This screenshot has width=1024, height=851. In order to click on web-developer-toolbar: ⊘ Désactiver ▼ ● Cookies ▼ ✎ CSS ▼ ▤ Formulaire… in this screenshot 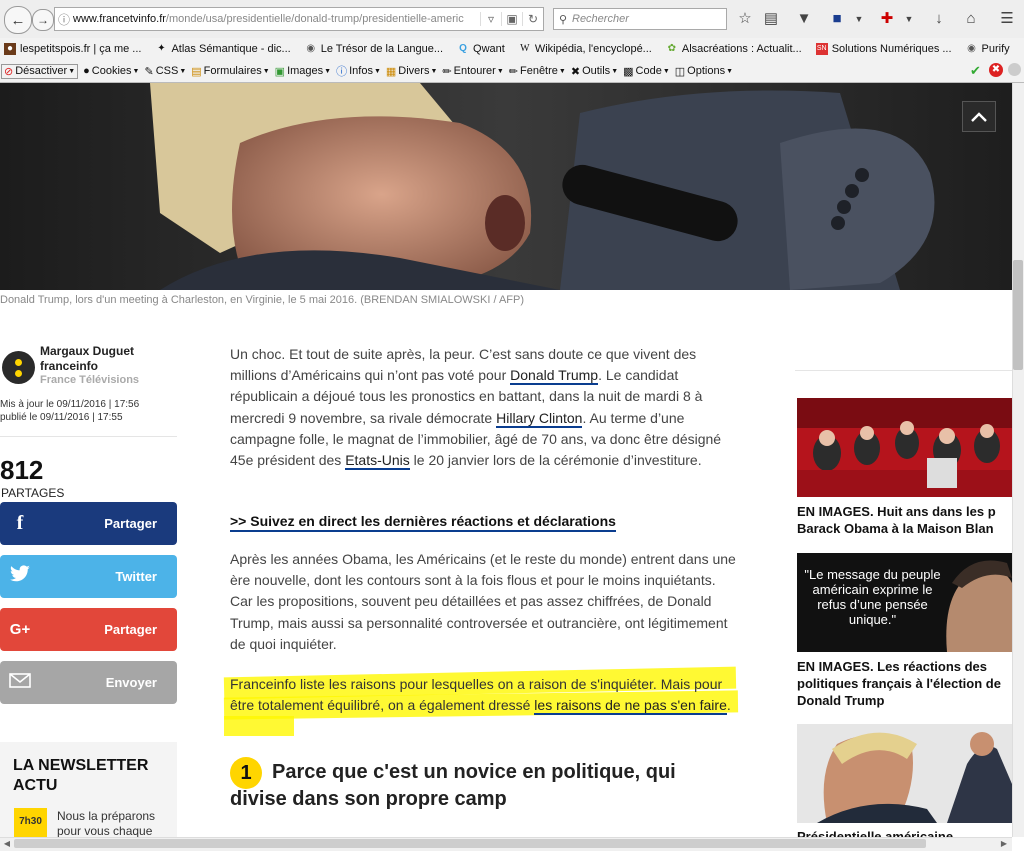, I will do `click(512, 71)`.